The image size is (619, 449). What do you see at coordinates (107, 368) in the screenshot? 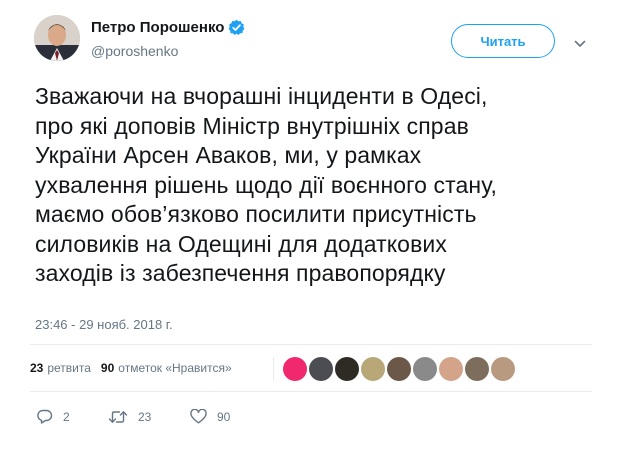
I see `likes-count: 90` at bounding box center [107, 368].